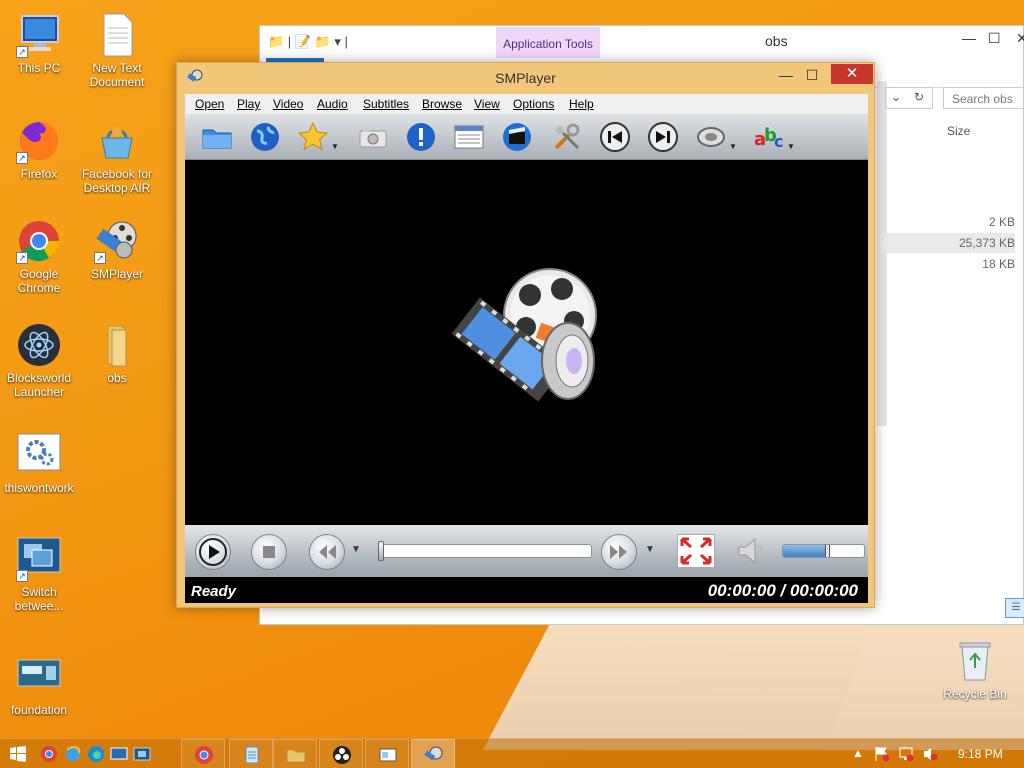 The image size is (1024, 768). I want to click on forward-button, so click(619, 552).